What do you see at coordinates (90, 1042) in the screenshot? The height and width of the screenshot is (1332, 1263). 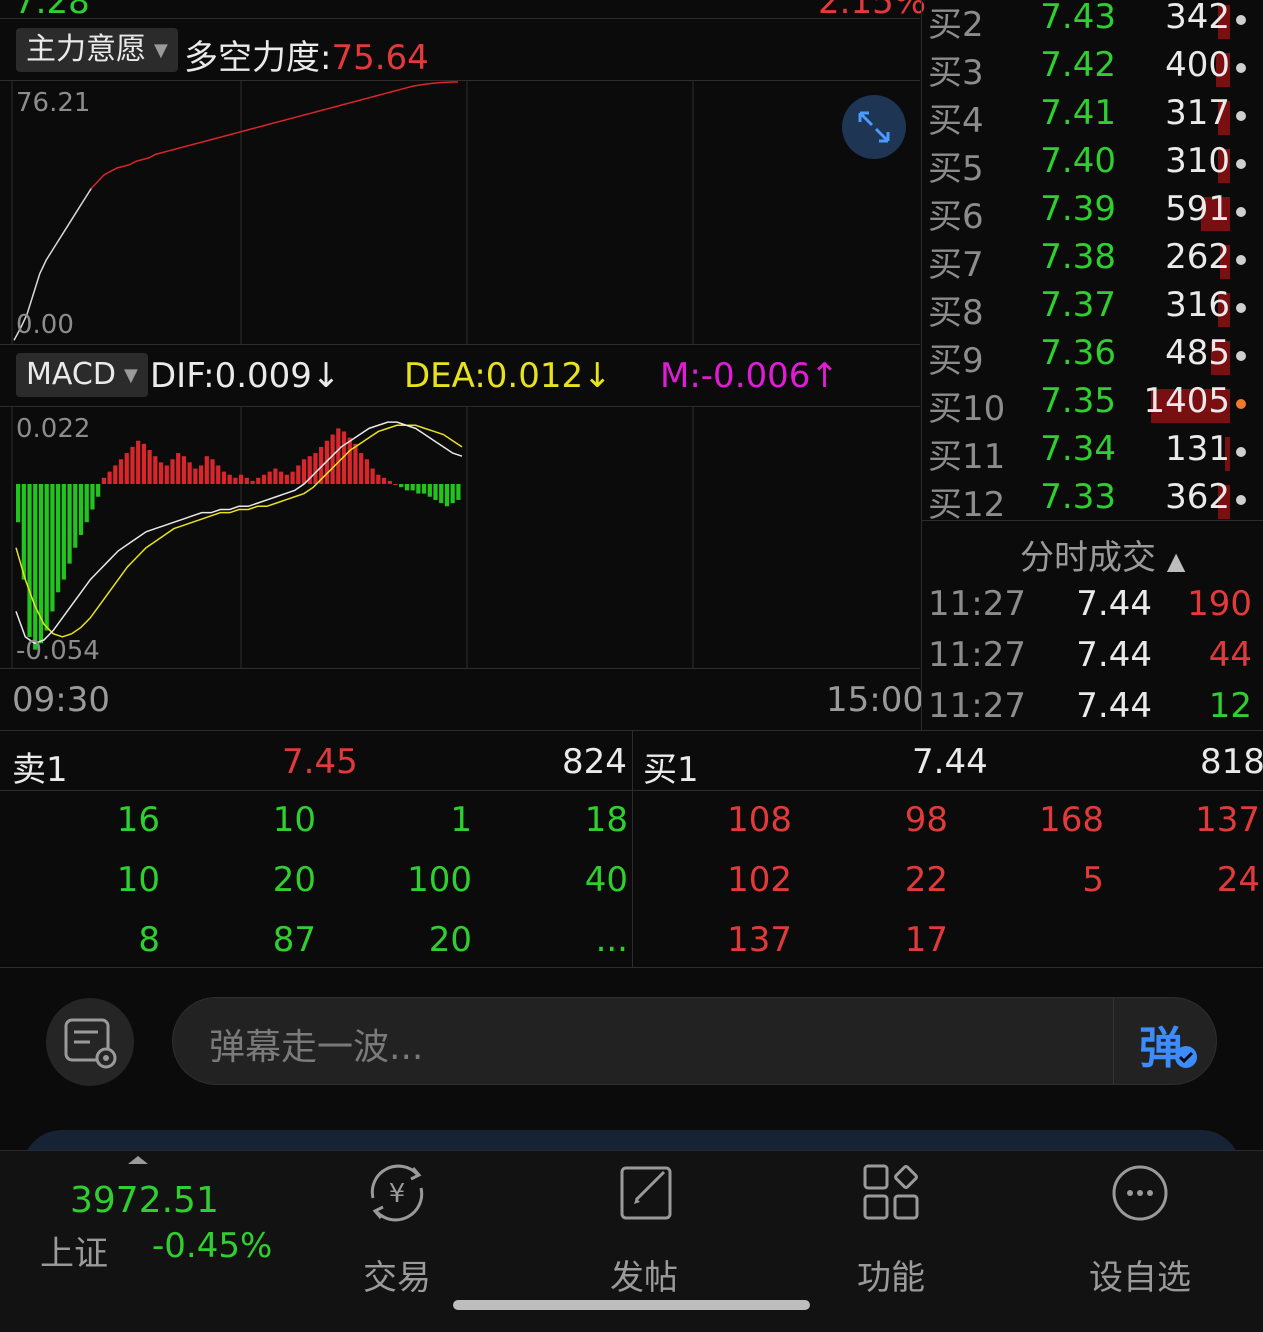 I see `danmaku-settings-button` at bounding box center [90, 1042].